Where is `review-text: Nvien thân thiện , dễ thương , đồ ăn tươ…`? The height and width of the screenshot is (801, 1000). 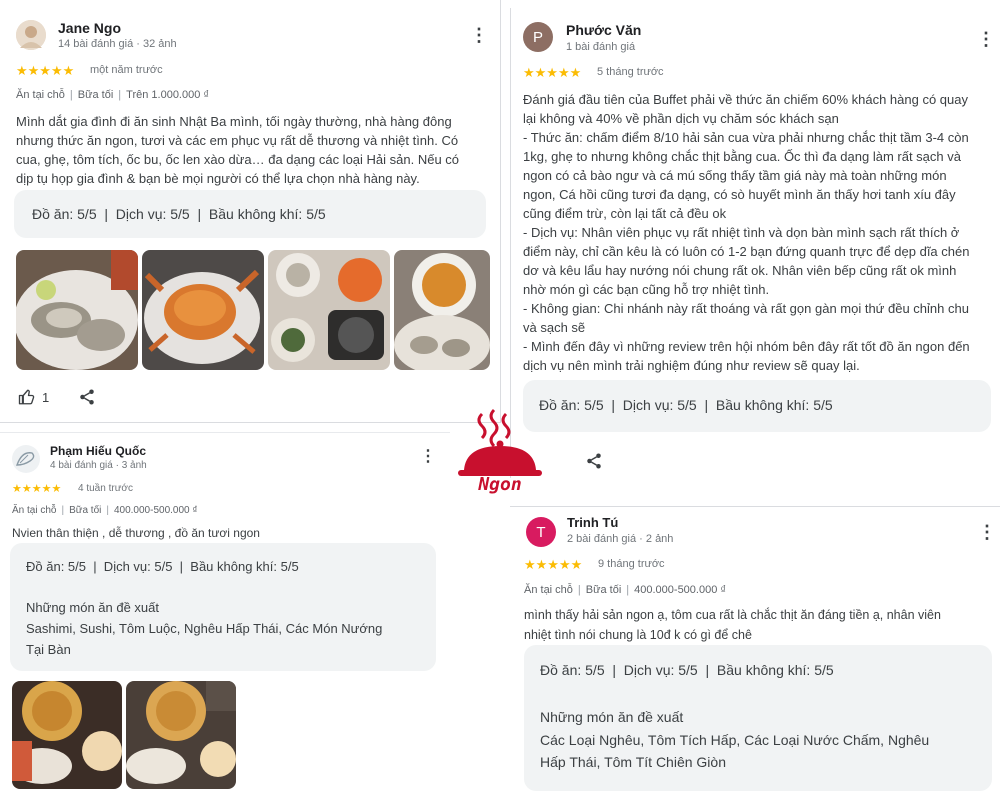
review-text: Nvien thân thiện , dễ thương , đồ ăn tươ… is located at coordinates (136, 533).